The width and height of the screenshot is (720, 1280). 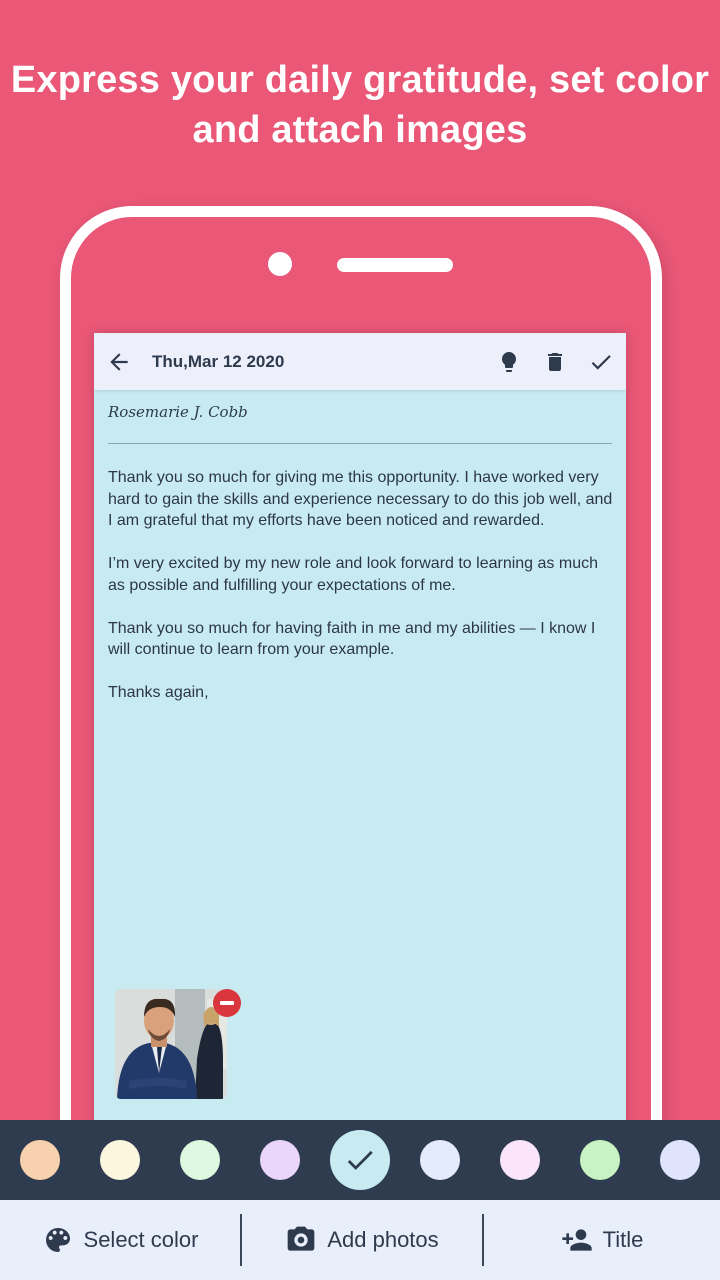 I want to click on phone-camera, so click(x=280, y=264).